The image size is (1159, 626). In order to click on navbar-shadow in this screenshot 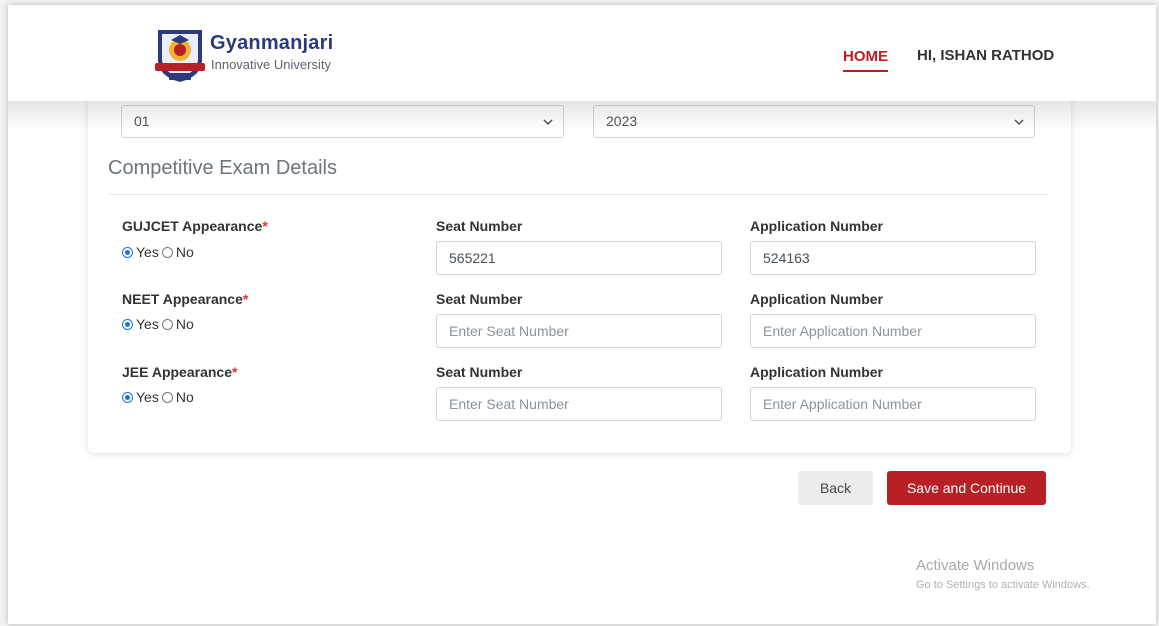, I will do `click(582, 116)`.